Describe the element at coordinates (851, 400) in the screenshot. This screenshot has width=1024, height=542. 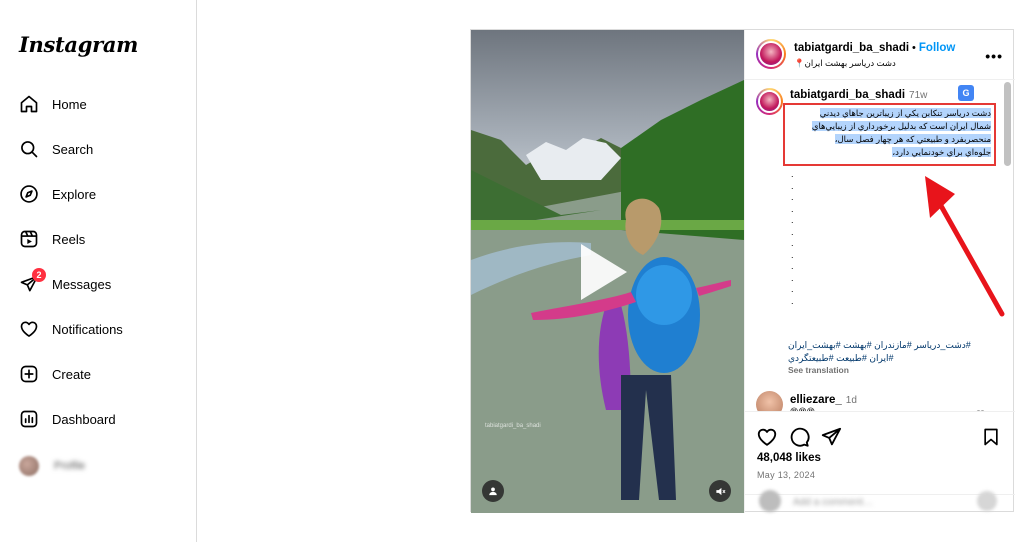
I see `comment-time: 1d` at that location.